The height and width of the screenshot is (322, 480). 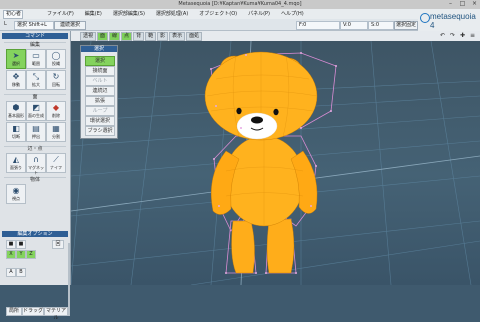 I want to click on material-button: マテリアル, so click(x=56, y=314).